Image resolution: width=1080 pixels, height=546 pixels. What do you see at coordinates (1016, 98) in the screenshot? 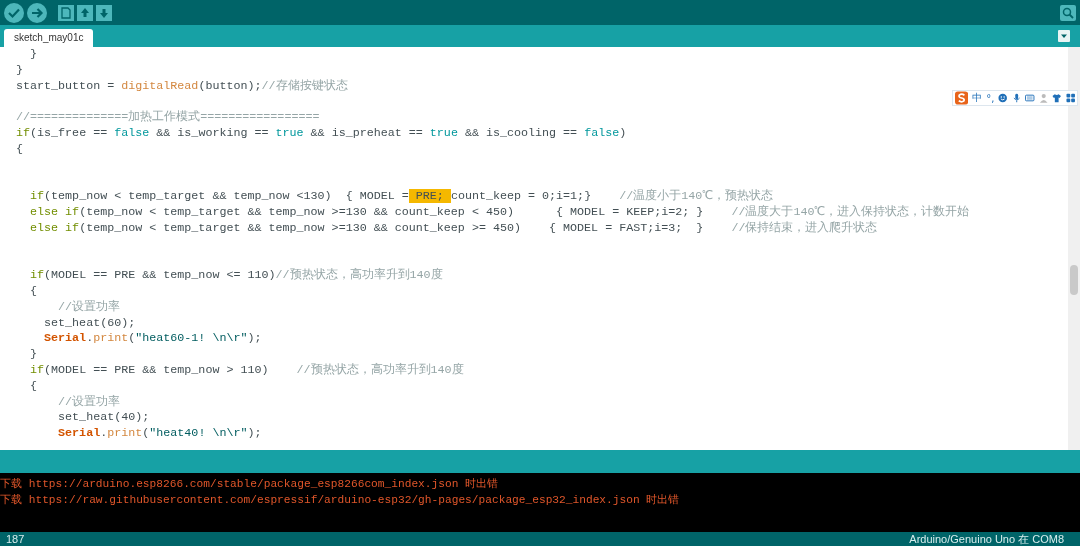
I see `microphone-icon` at bounding box center [1016, 98].